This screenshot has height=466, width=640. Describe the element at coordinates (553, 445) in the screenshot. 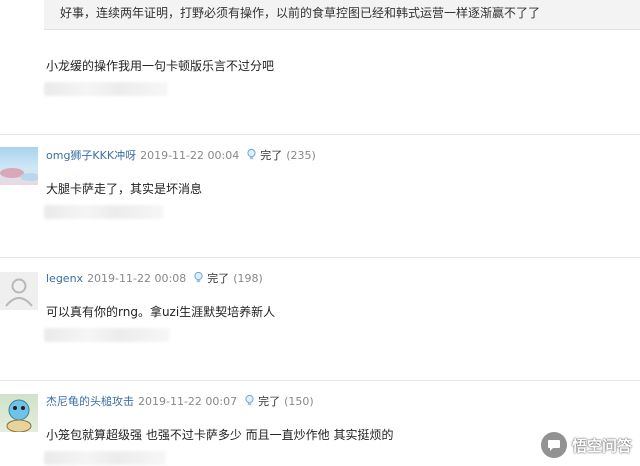

I see `chat-bubble-icon` at that location.